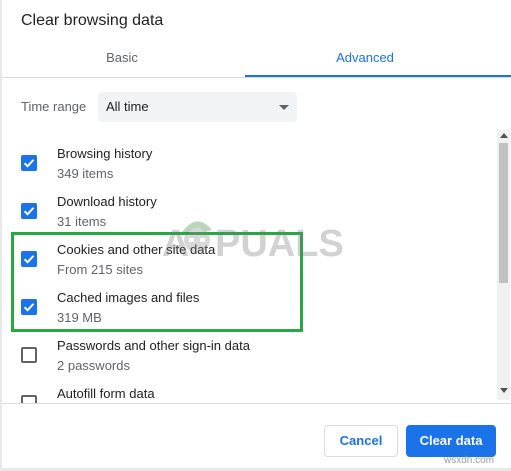 The image size is (511, 471). Describe the element at coordinates (29, 399) in the screenshot. I see `autofill-checkbox` at that location.